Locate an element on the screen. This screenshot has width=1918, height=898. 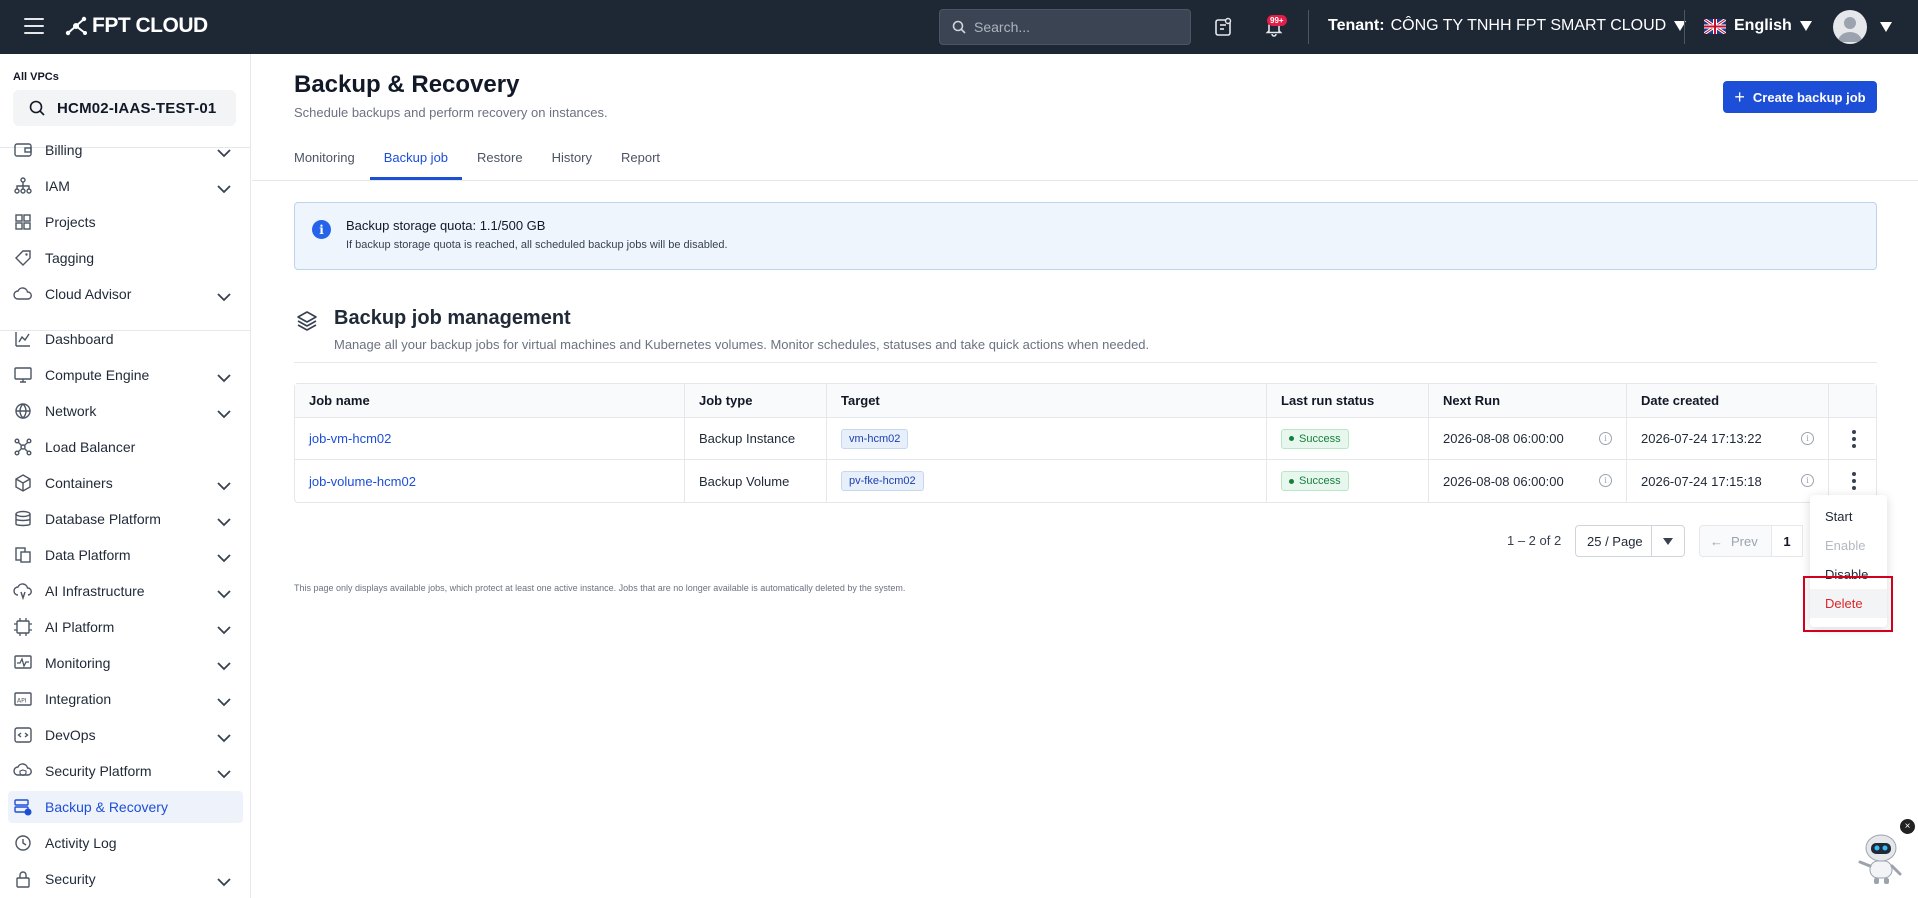
page-size-select: 25 / Page is located at coordinates (1630, 541).